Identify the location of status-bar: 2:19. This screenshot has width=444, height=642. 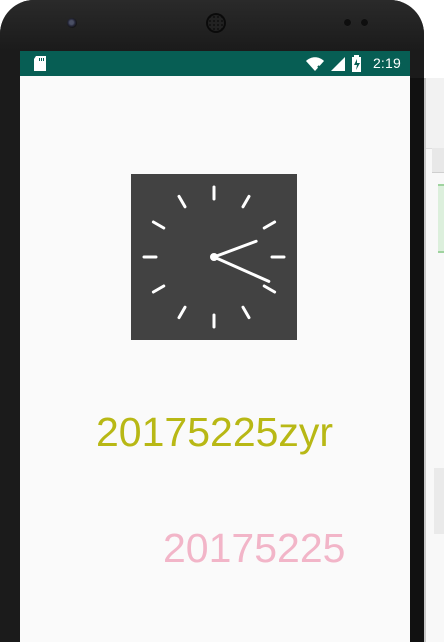
(215, 63).